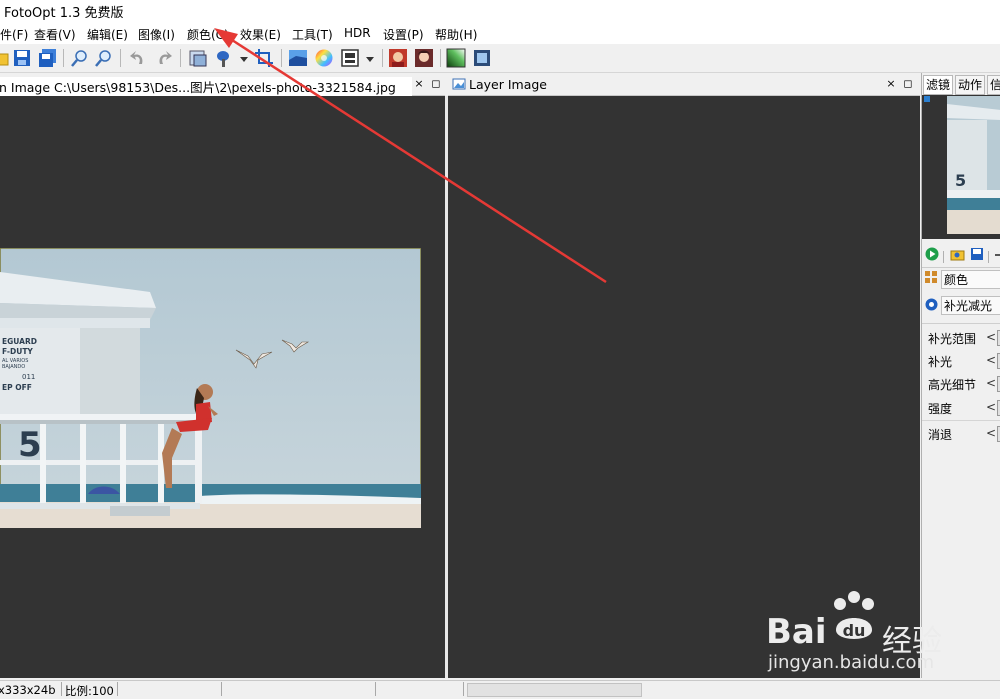  I want to click on menu-tools: 工具(T), so click(312, 34).